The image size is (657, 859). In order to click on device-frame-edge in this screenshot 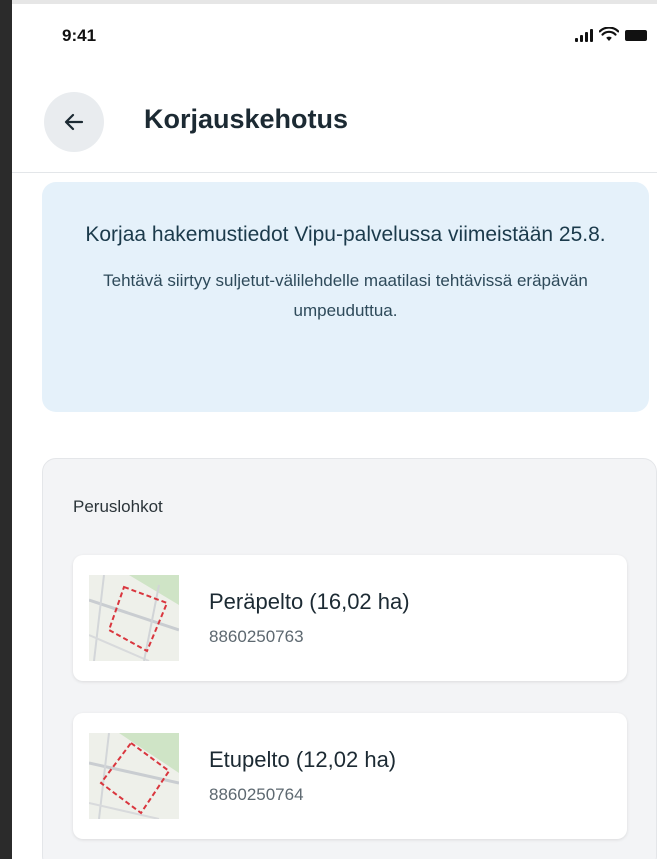, I will do `click(6, 429)`.